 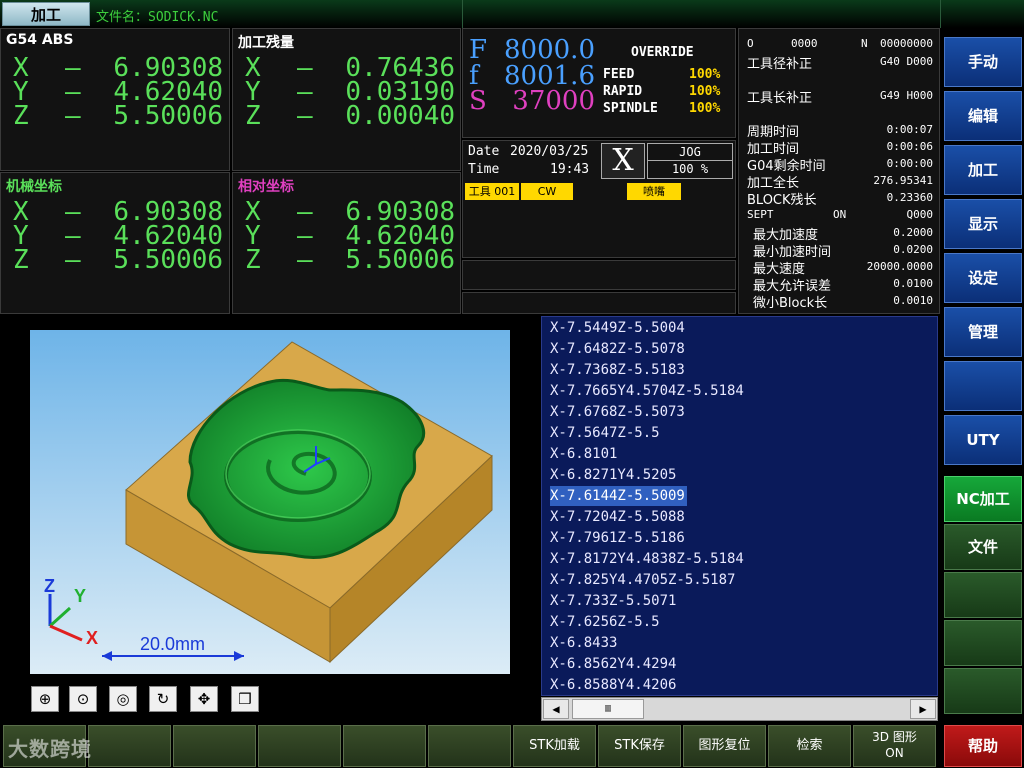 I want to click on override-title: OVERRIDE, so click(x=662, y=52).